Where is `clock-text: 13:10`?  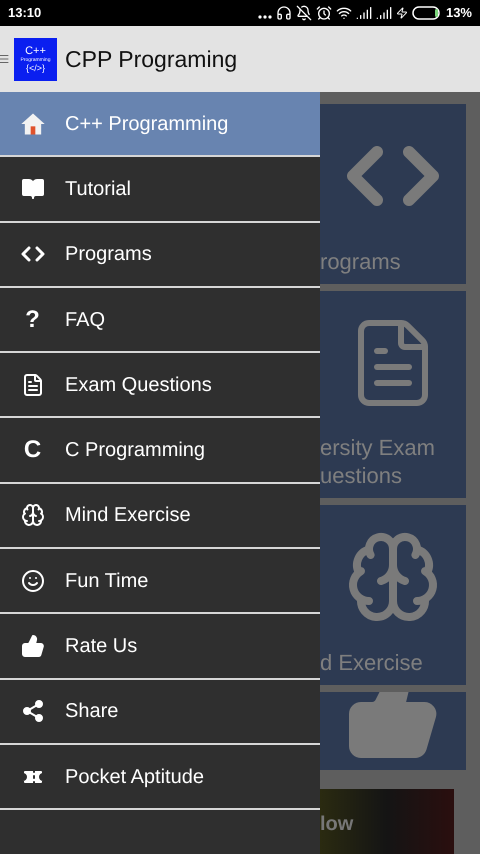
clock-text: 13:10 is located at coordinates (25, 13).